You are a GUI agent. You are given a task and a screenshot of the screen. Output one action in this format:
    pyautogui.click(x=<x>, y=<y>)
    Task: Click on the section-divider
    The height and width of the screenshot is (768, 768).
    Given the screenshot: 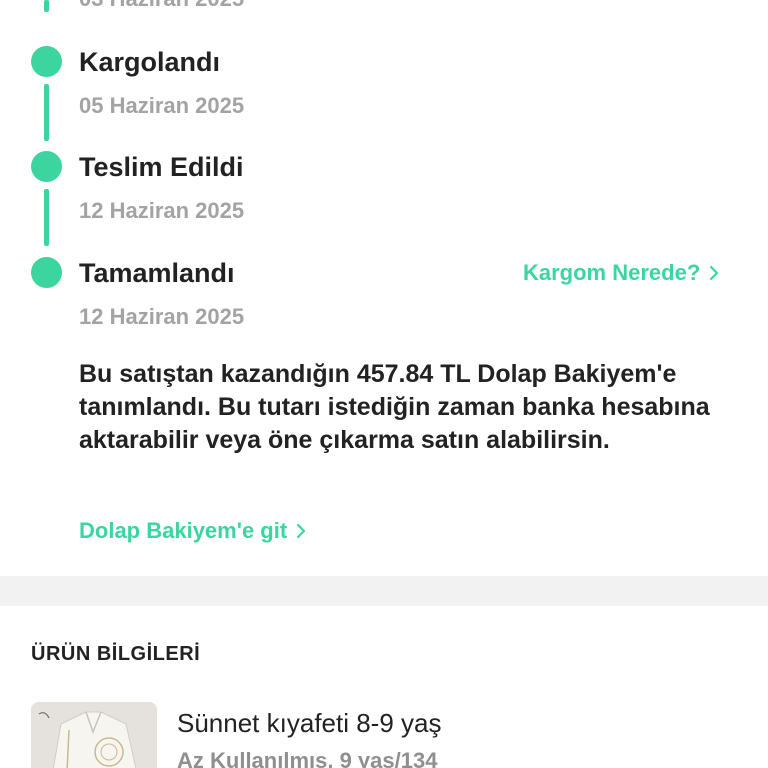 What is the action you would take?
    pyautogui.click(x=384, y=591)
    